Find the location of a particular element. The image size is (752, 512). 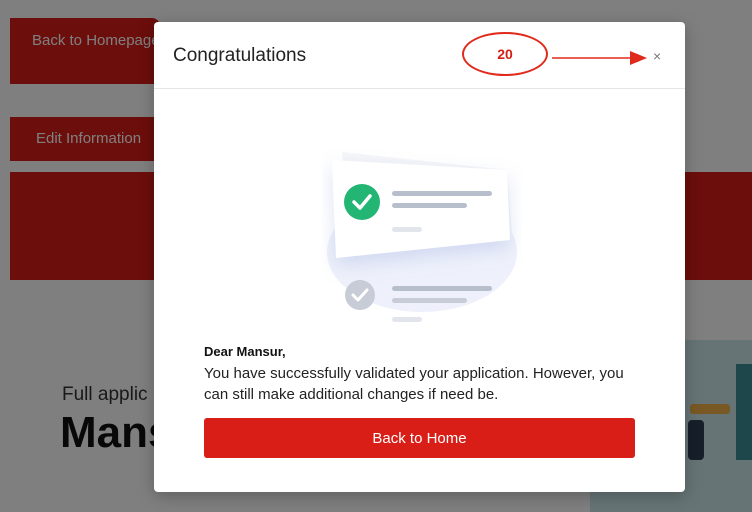

modal-title: Congratulations is located at coordinates (240, 55).